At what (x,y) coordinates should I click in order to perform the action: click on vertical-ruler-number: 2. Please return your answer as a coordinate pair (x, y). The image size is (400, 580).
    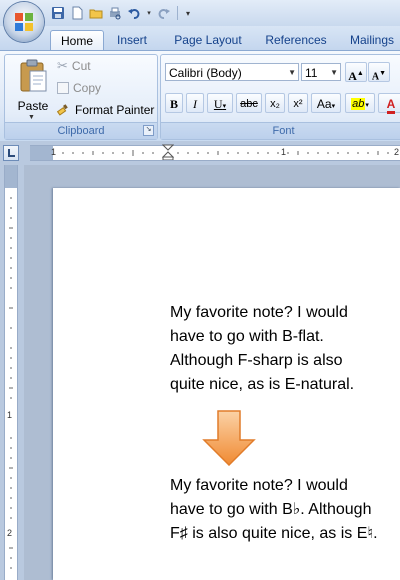
    Looking at the image, I should click on (10, 533).